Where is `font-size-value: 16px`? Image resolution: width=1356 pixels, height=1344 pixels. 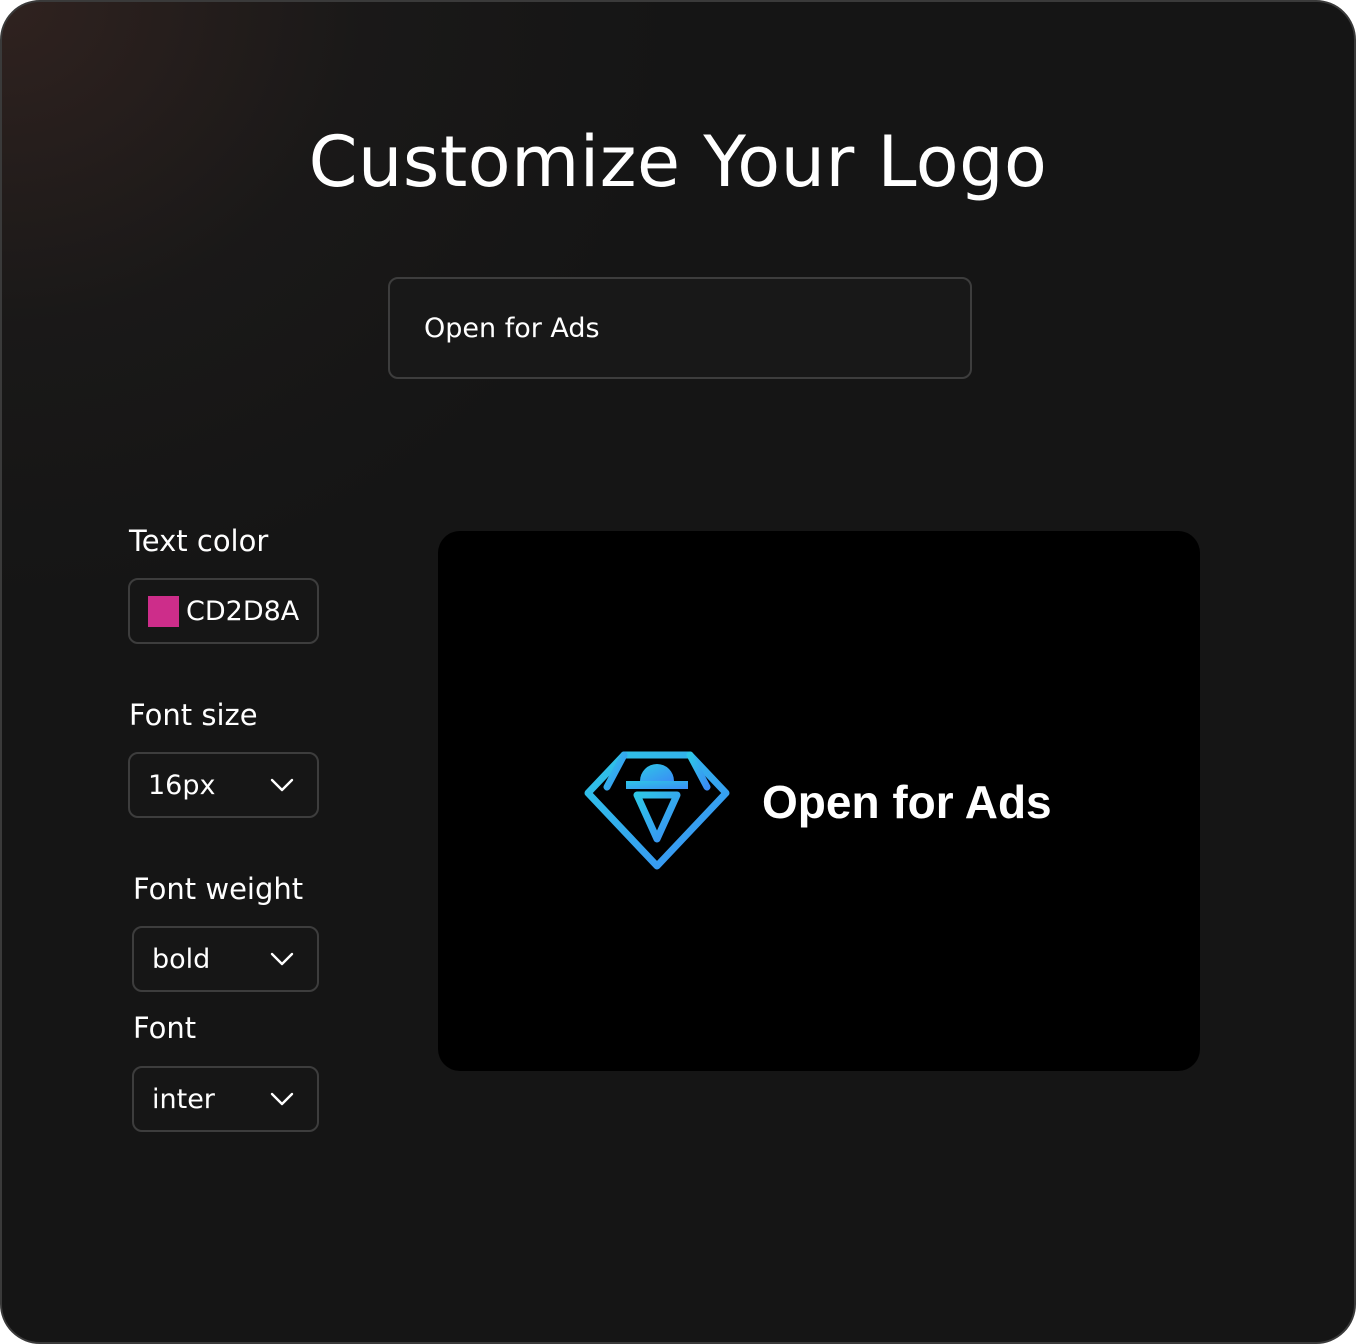 font-size-value: 16px is located at coordinates (182, 785).